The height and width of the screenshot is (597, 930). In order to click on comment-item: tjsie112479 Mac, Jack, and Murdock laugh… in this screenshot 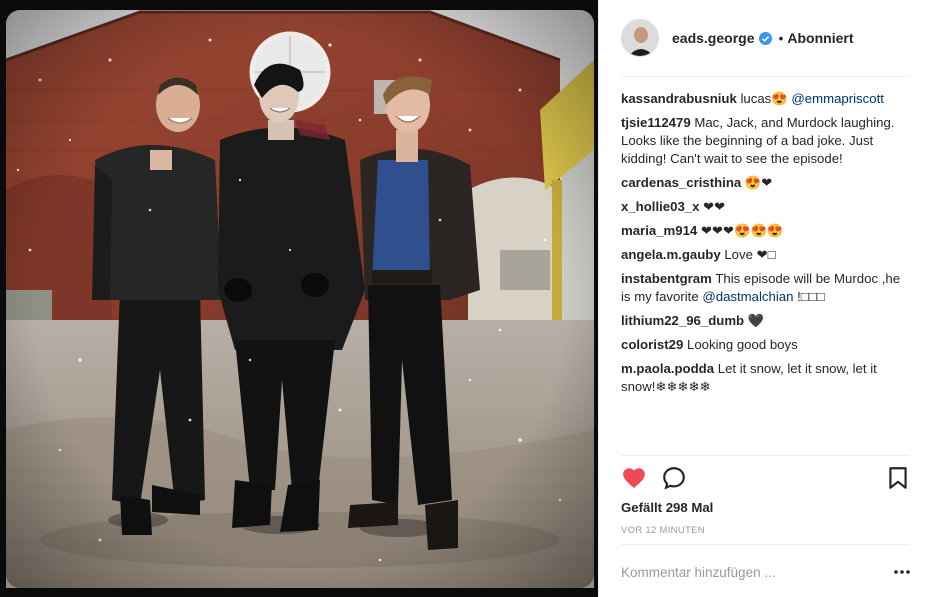, I will do `click(766, 141)`.